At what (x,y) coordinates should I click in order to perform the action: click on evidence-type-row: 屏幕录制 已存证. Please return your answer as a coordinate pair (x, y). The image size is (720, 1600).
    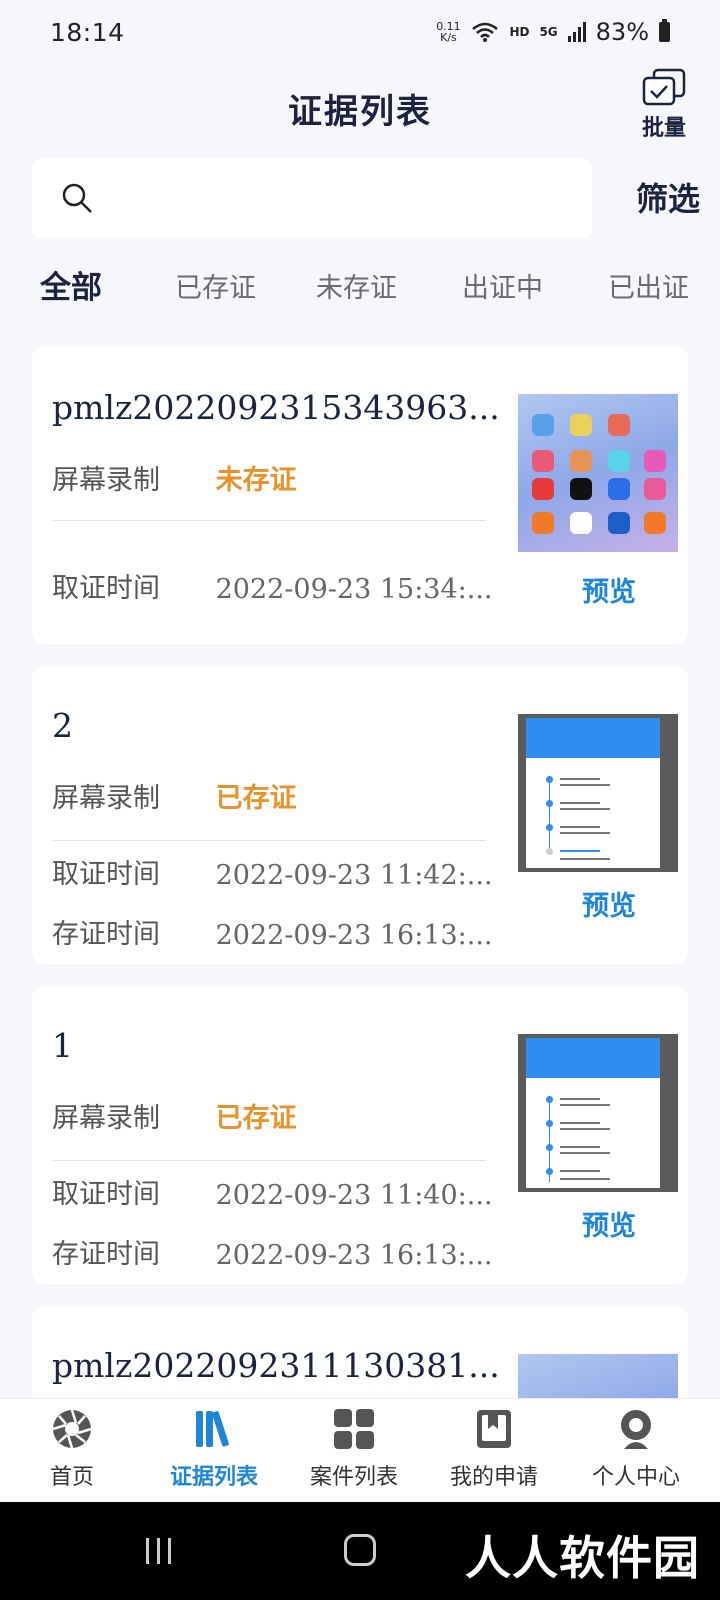
    Looking at the image, I should click on (174, 1115).